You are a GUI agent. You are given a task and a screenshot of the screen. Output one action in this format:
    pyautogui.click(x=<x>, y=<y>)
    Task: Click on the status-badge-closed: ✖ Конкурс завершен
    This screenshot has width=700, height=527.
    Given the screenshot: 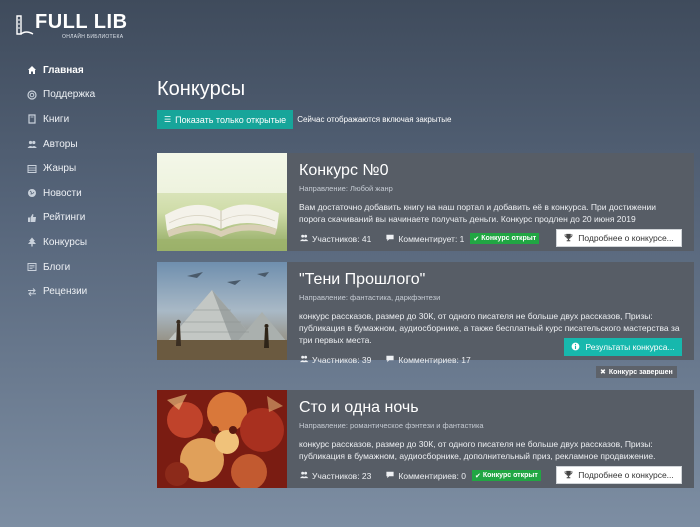 What is the action you would take?
    pyautogui.click(x=636, y=372)
    